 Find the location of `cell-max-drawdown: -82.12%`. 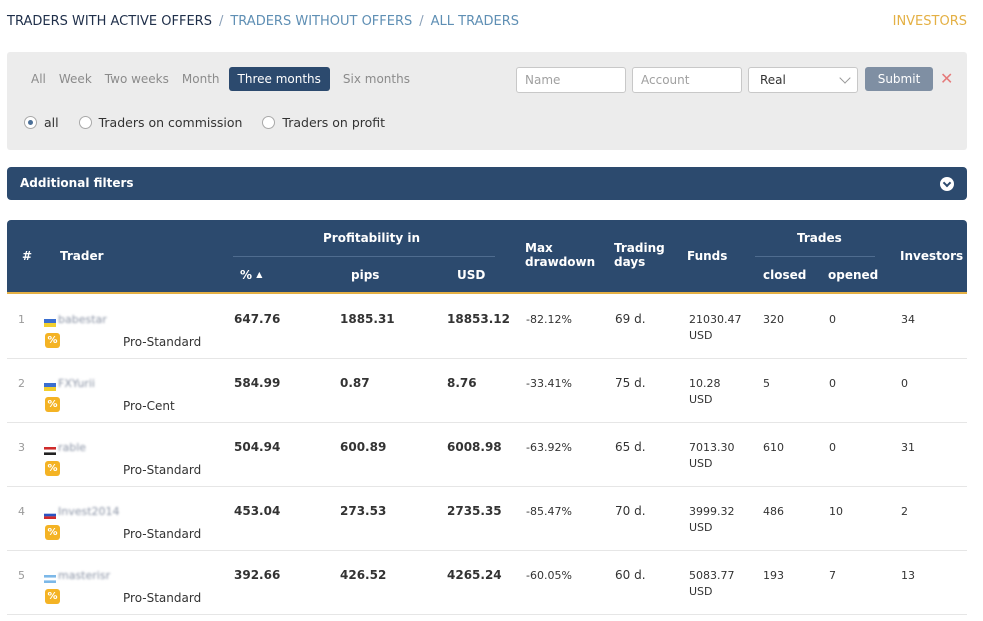

cell-max-drawdown: -82.12% is located at coordinates (549, 319).